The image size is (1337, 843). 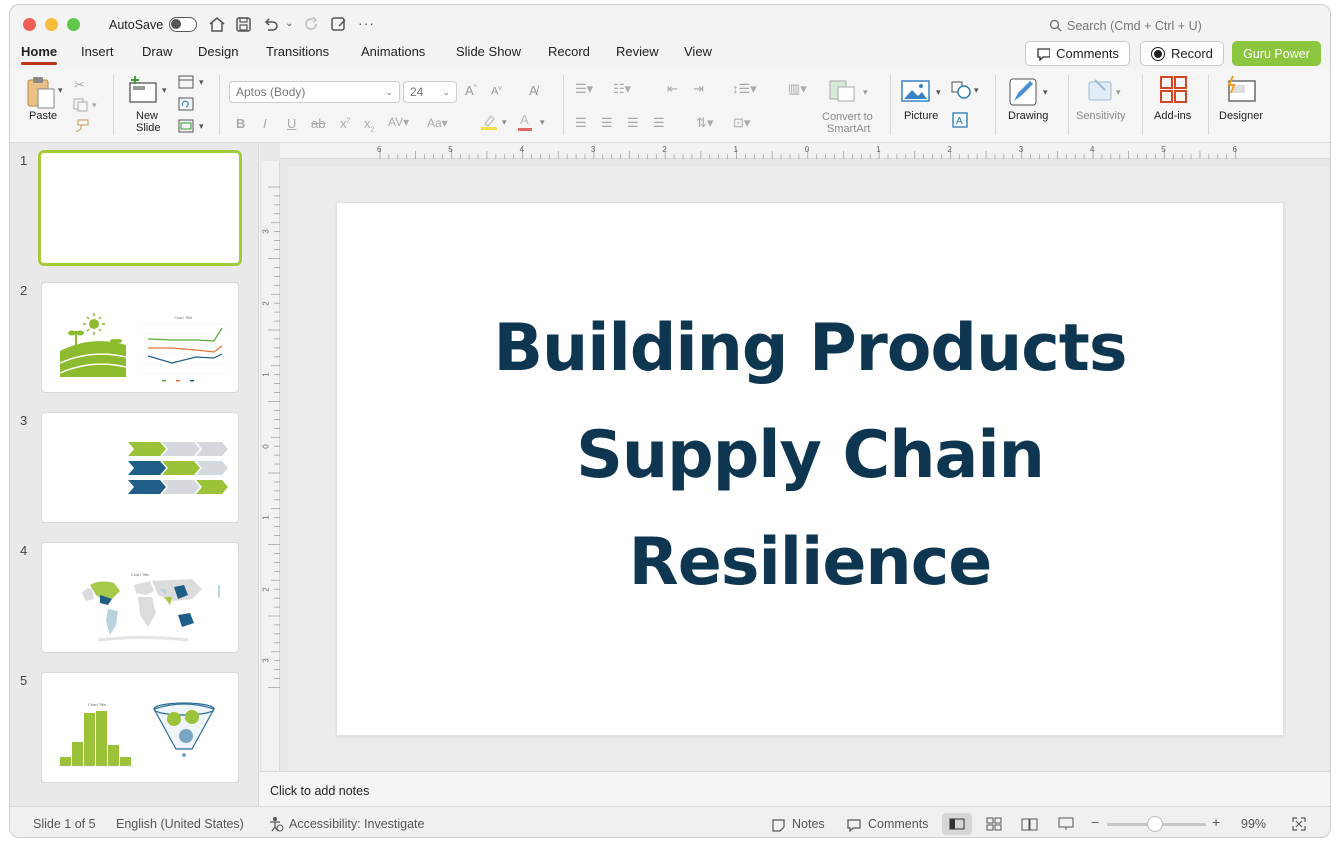 I want to click on tab-animations: Animations, so click(x=393, y=51).